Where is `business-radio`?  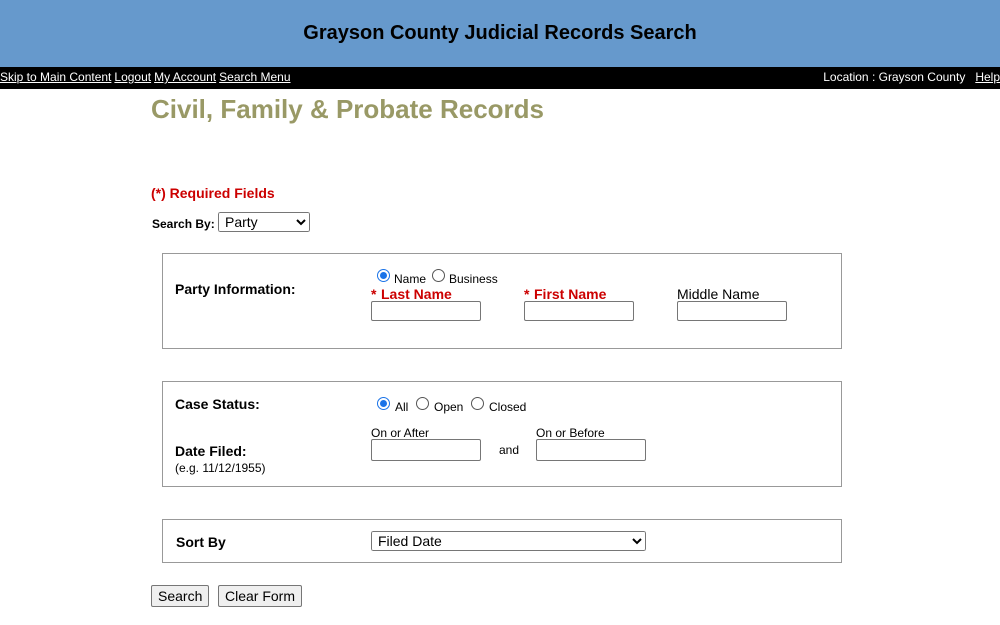
business-radio is located at coordinates (438, 275).